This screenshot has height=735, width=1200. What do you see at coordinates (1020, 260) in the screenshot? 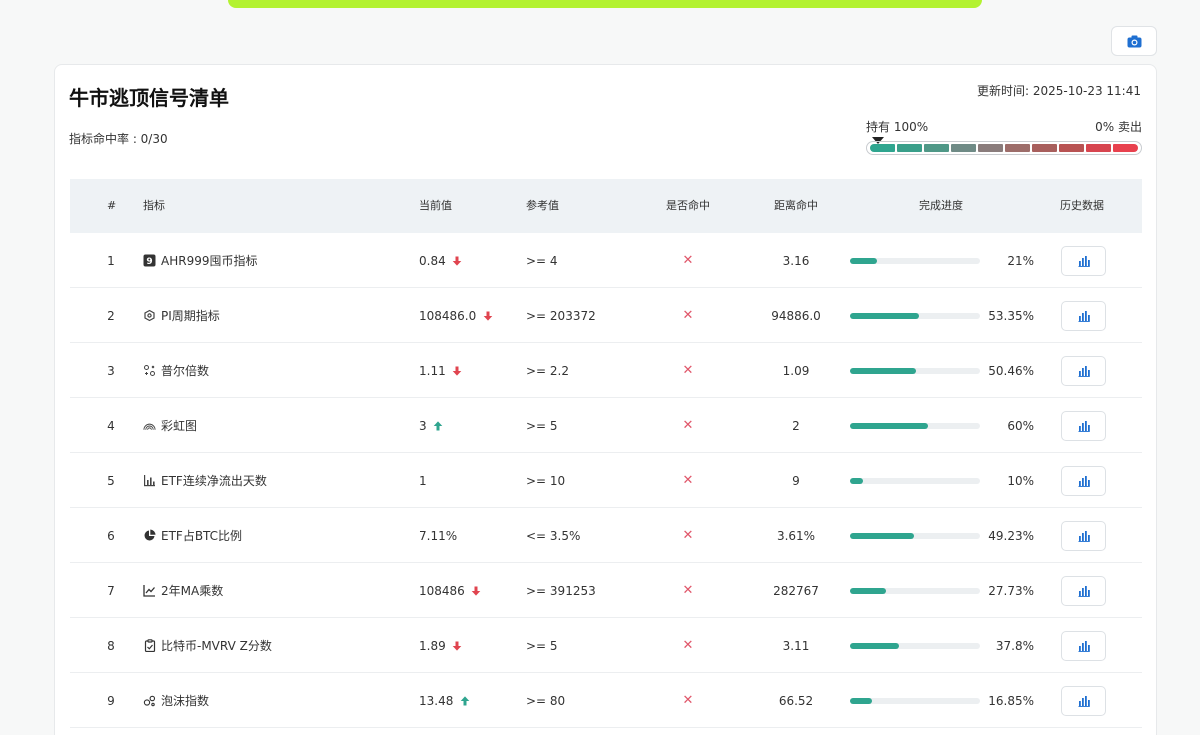
I see `progress-percent: 21%` at bounding box center [1020, 260].